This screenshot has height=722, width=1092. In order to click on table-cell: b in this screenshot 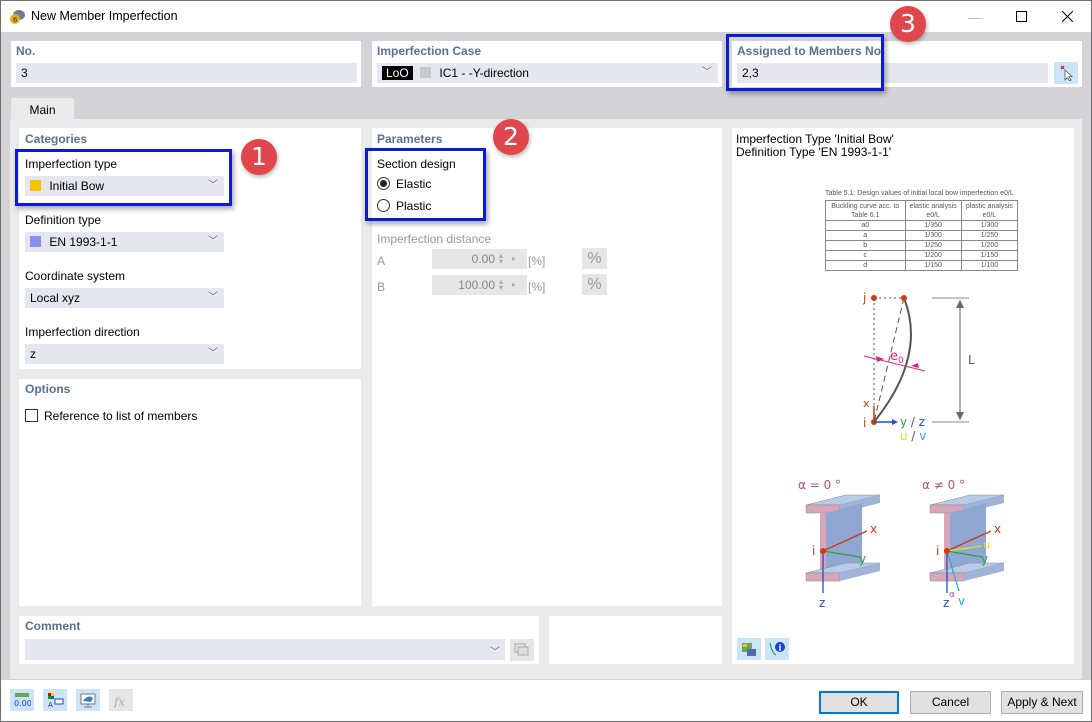, I will do `click(865, 245)`.